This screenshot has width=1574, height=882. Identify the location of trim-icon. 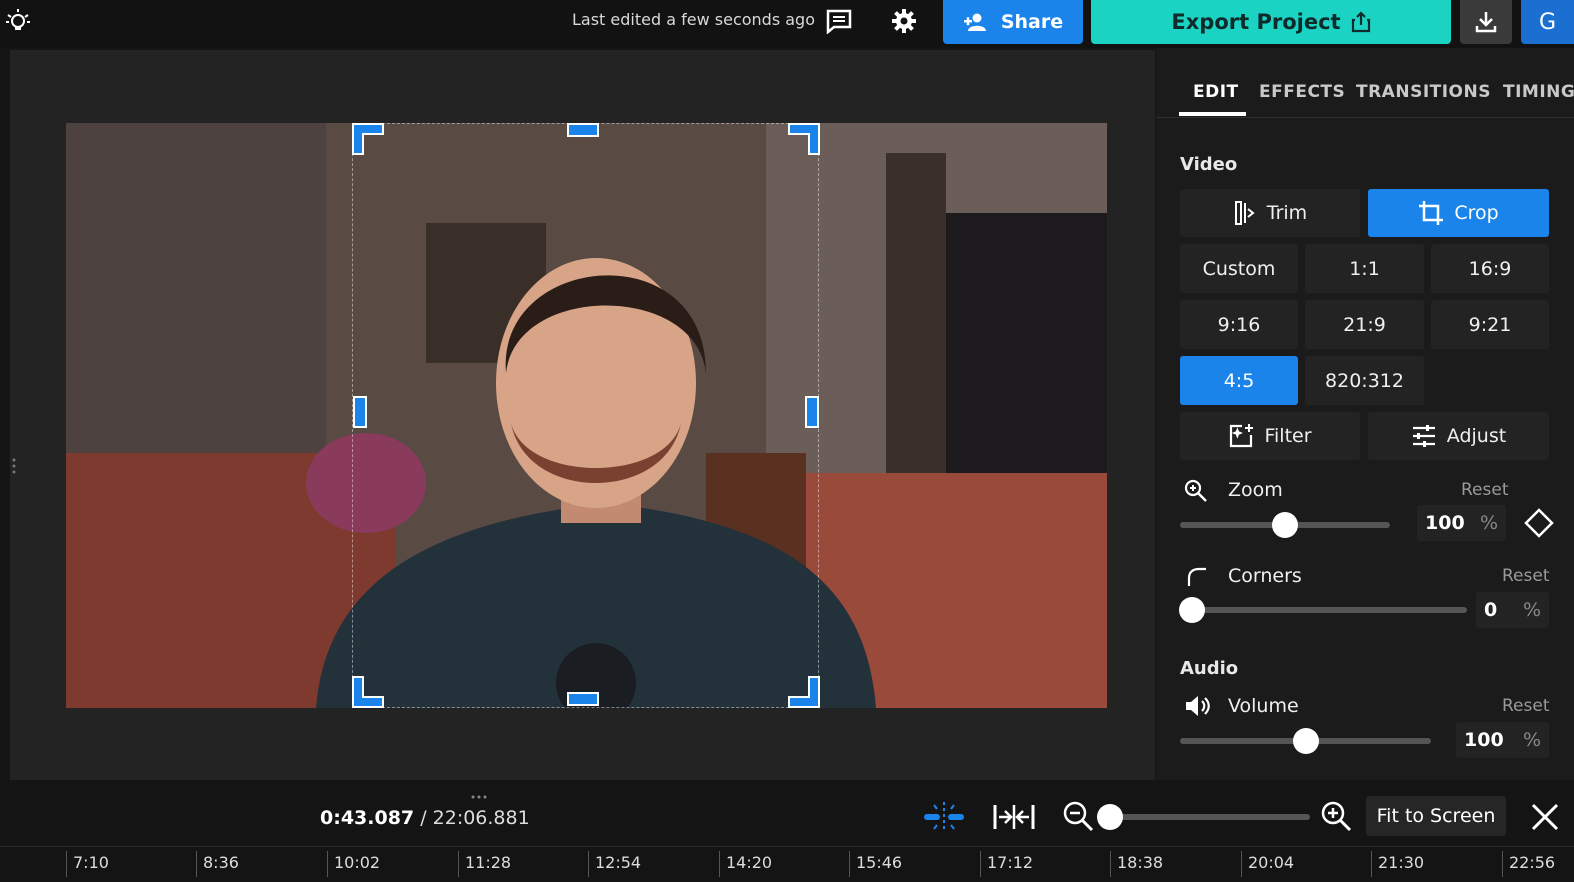
(1244, 213).